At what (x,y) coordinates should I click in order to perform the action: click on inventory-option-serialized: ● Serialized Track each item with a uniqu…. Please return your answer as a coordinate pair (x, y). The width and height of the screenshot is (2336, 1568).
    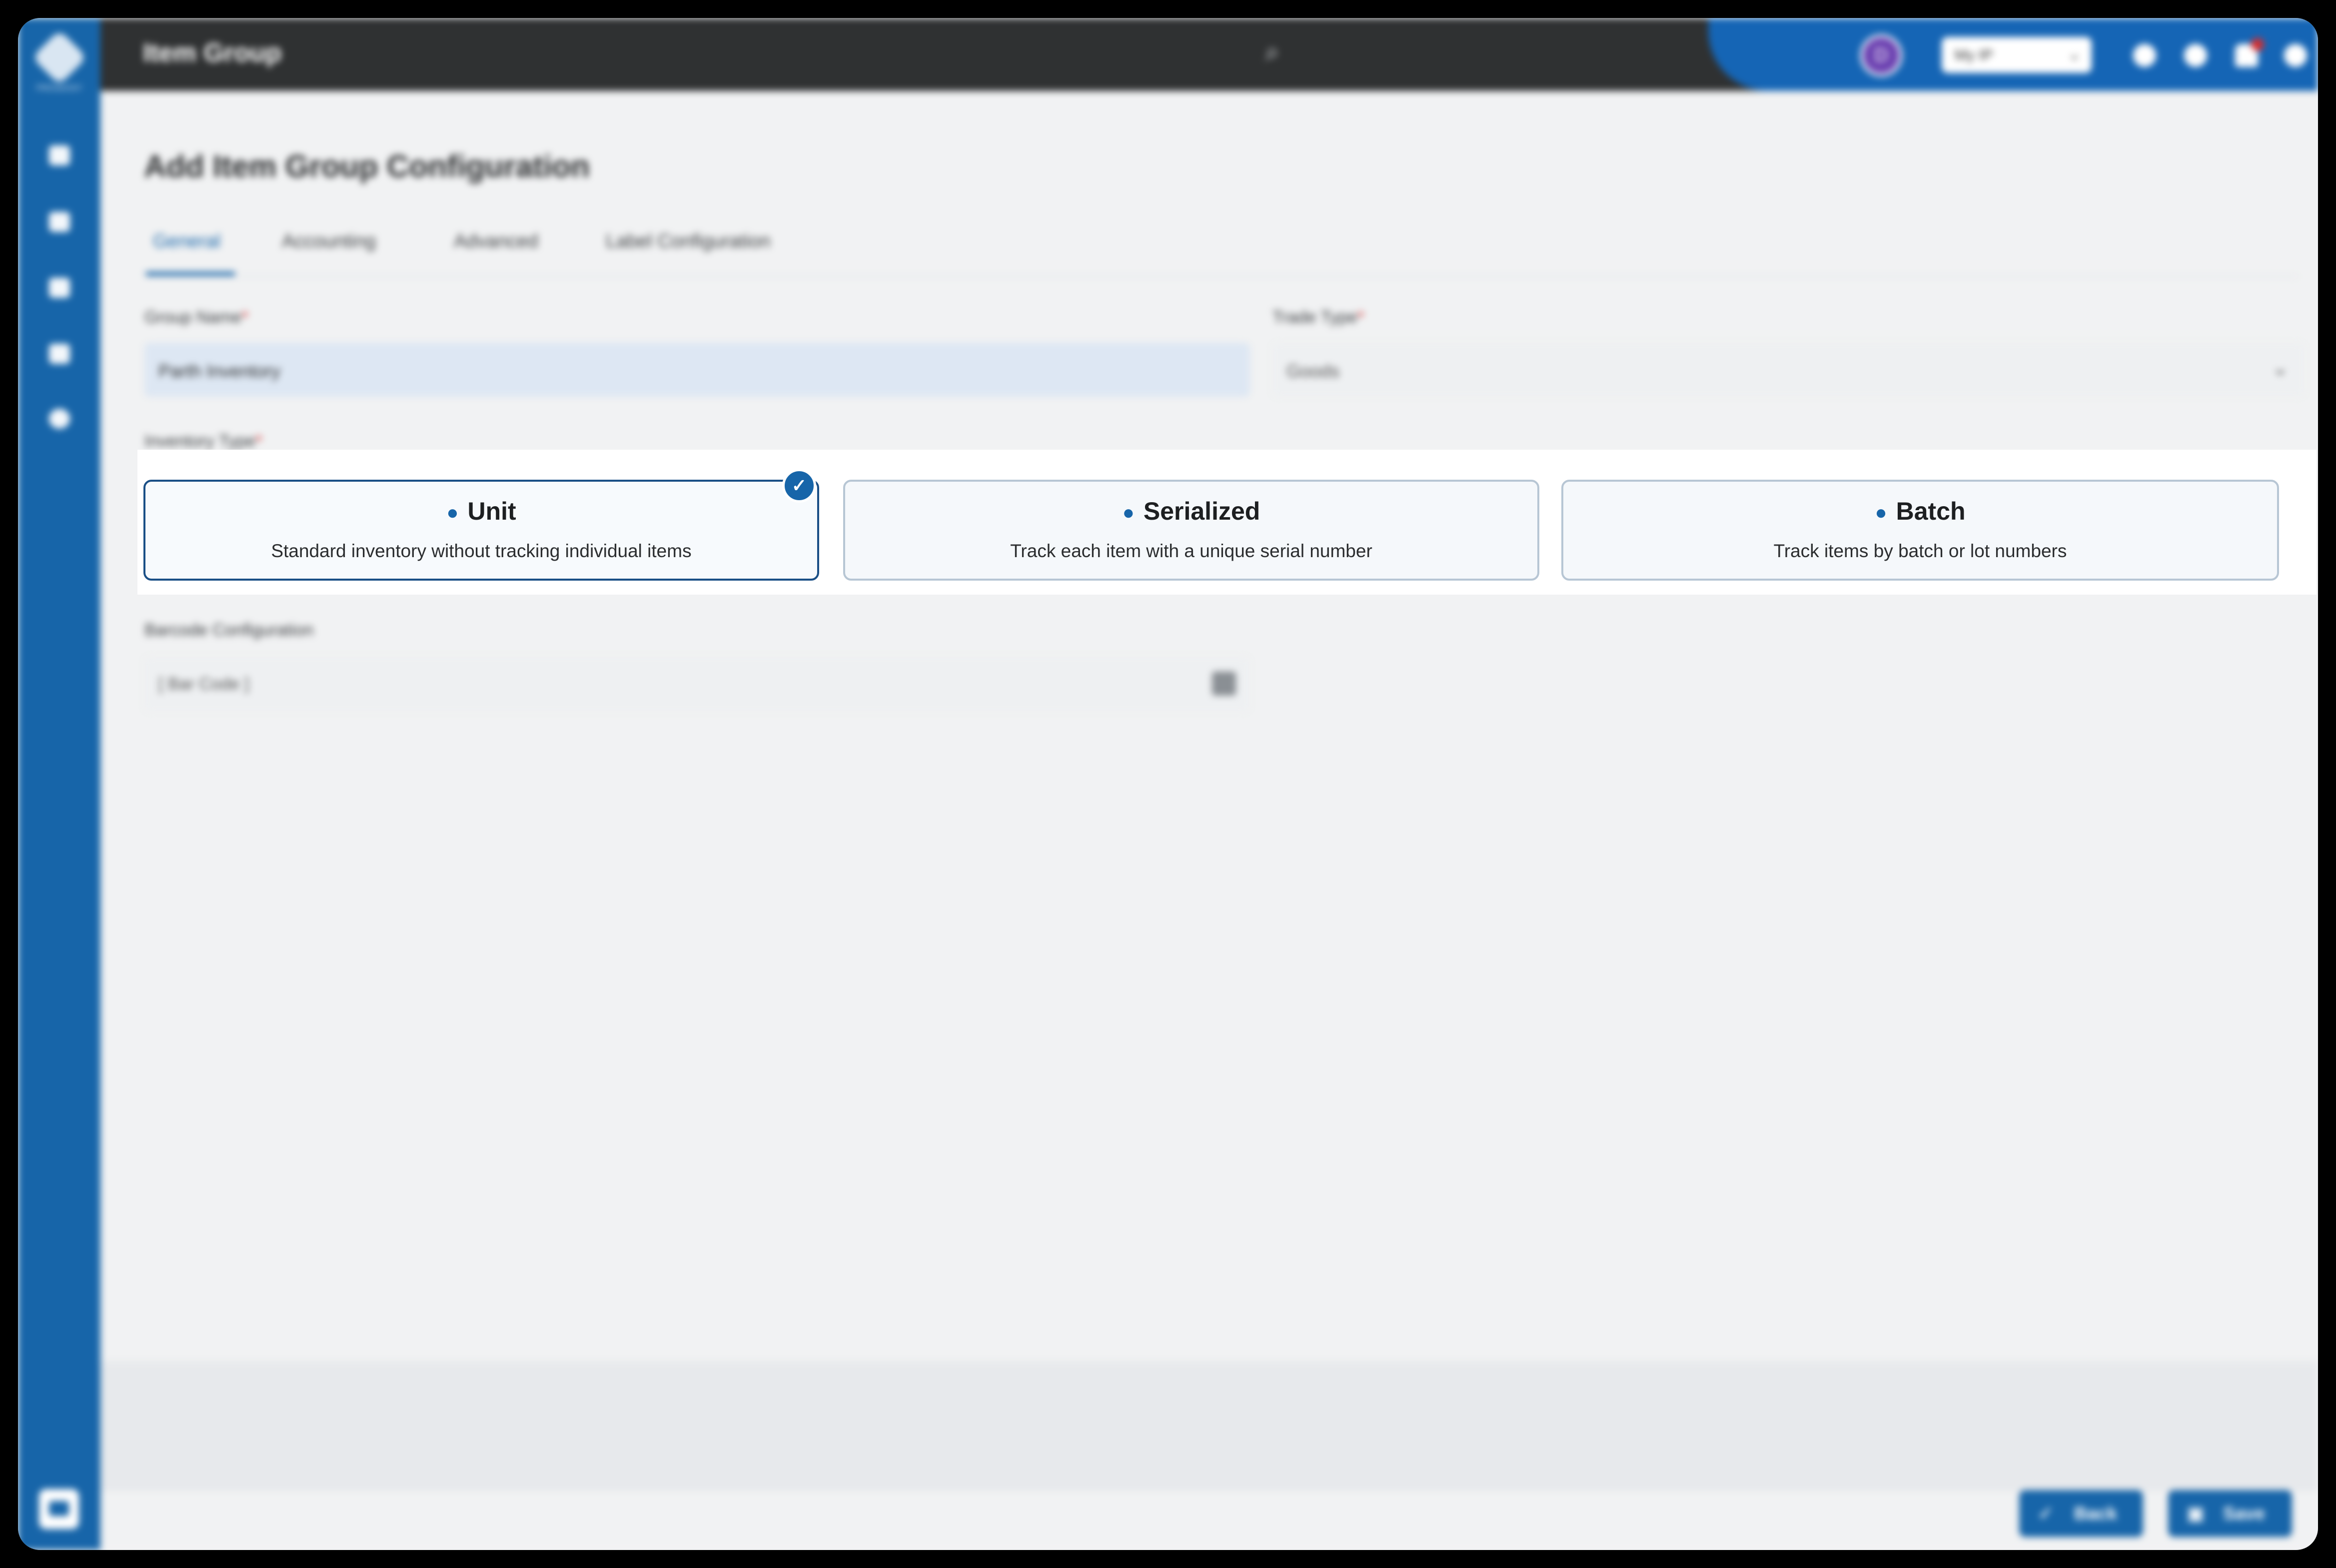
    Looking at the image, I should click on (1191, 530).